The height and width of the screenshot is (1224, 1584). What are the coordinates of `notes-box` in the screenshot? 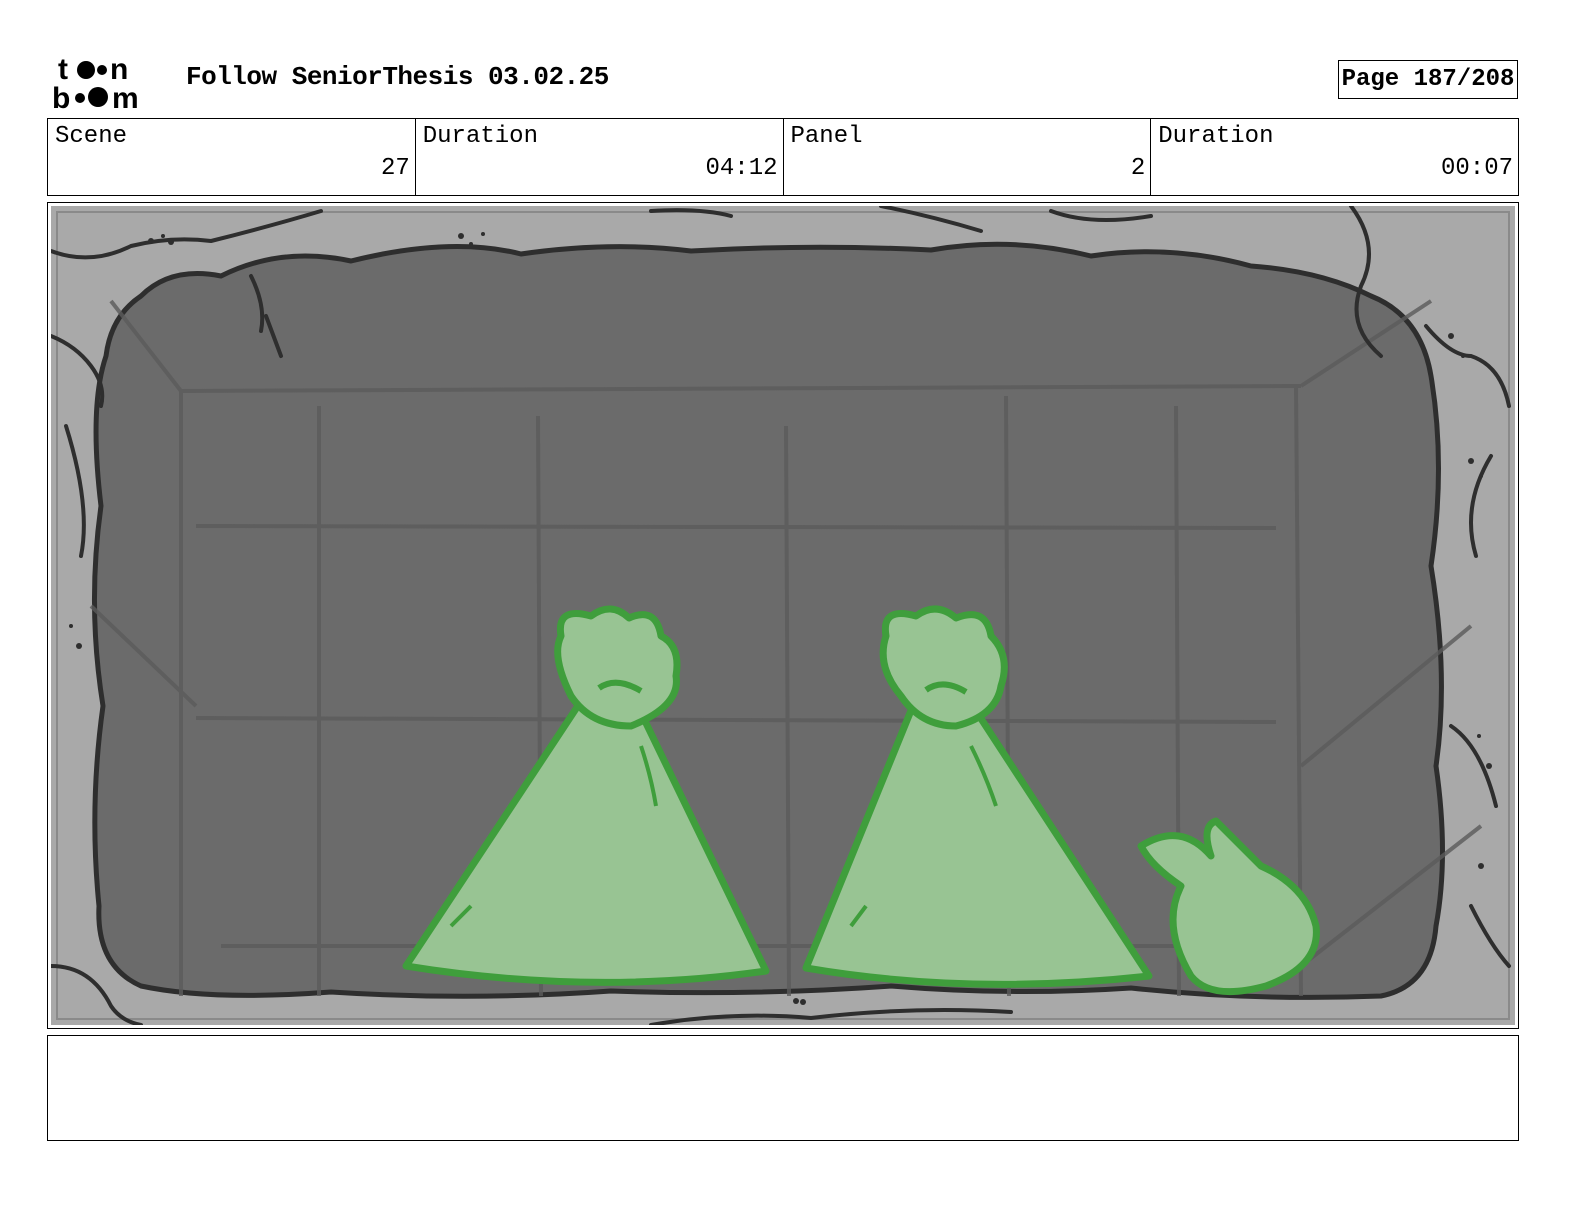 It's located at (783, 1088).